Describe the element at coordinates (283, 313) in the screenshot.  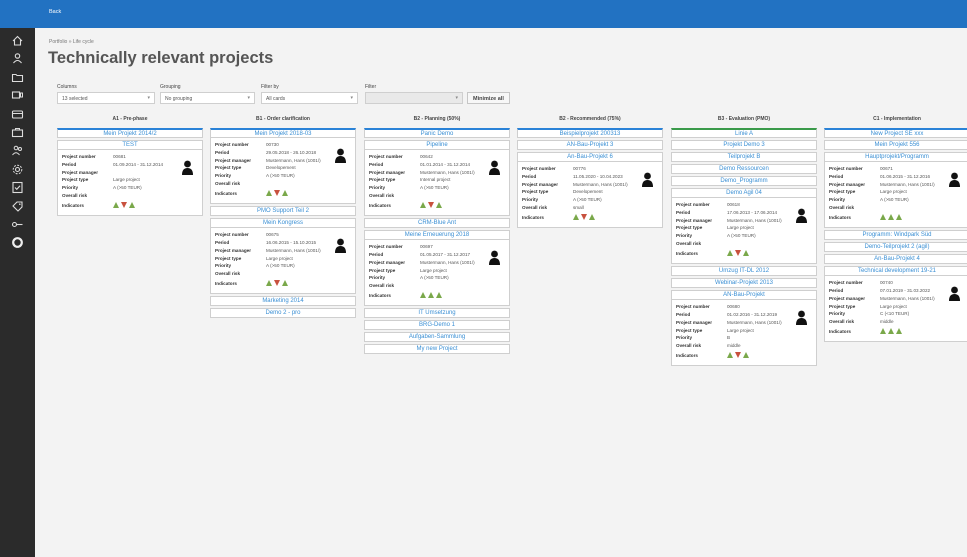
I see `project-card-title: Demo 2 - pro` at that location.